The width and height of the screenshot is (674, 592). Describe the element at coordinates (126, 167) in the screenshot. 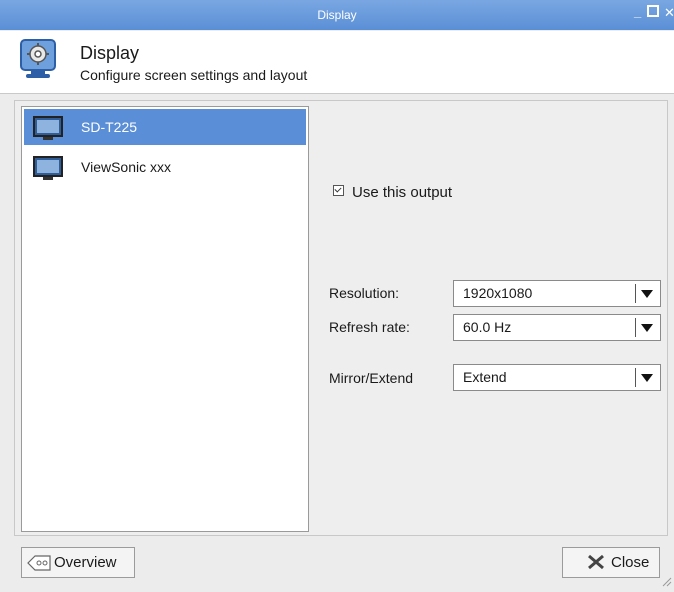

I see `list-item-label: ViewSonic xxx` at that location.